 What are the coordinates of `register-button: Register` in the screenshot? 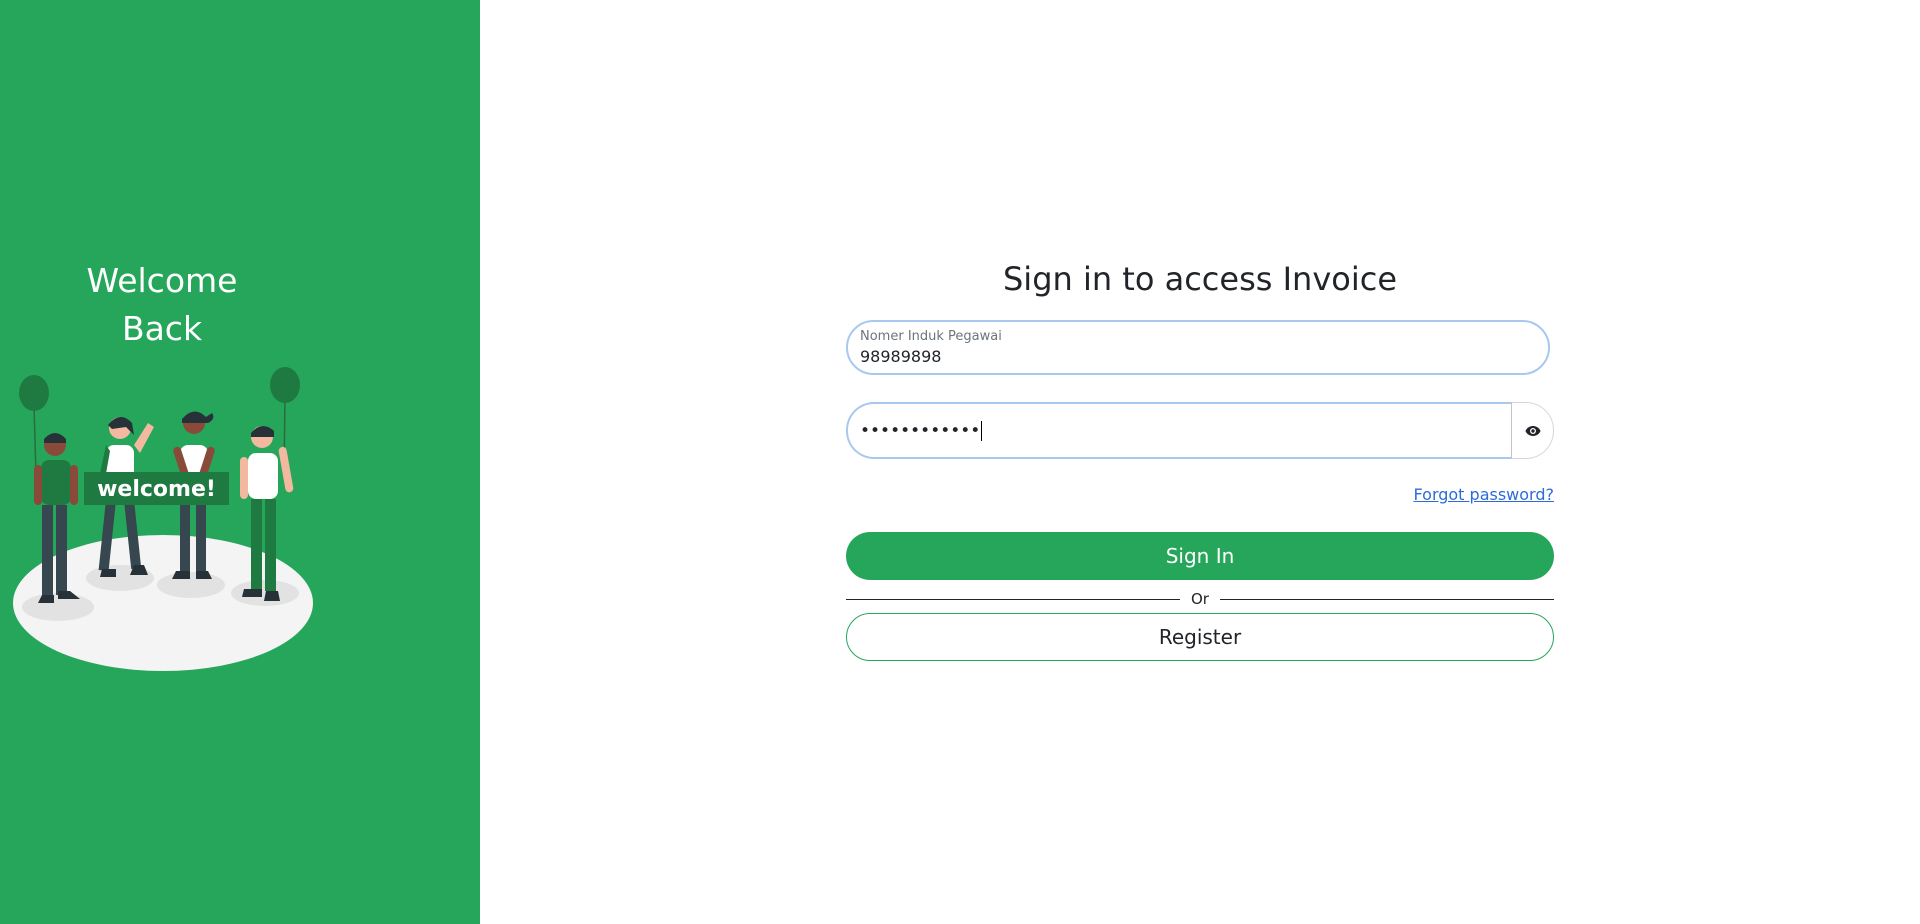 It's located at (1200, 637).